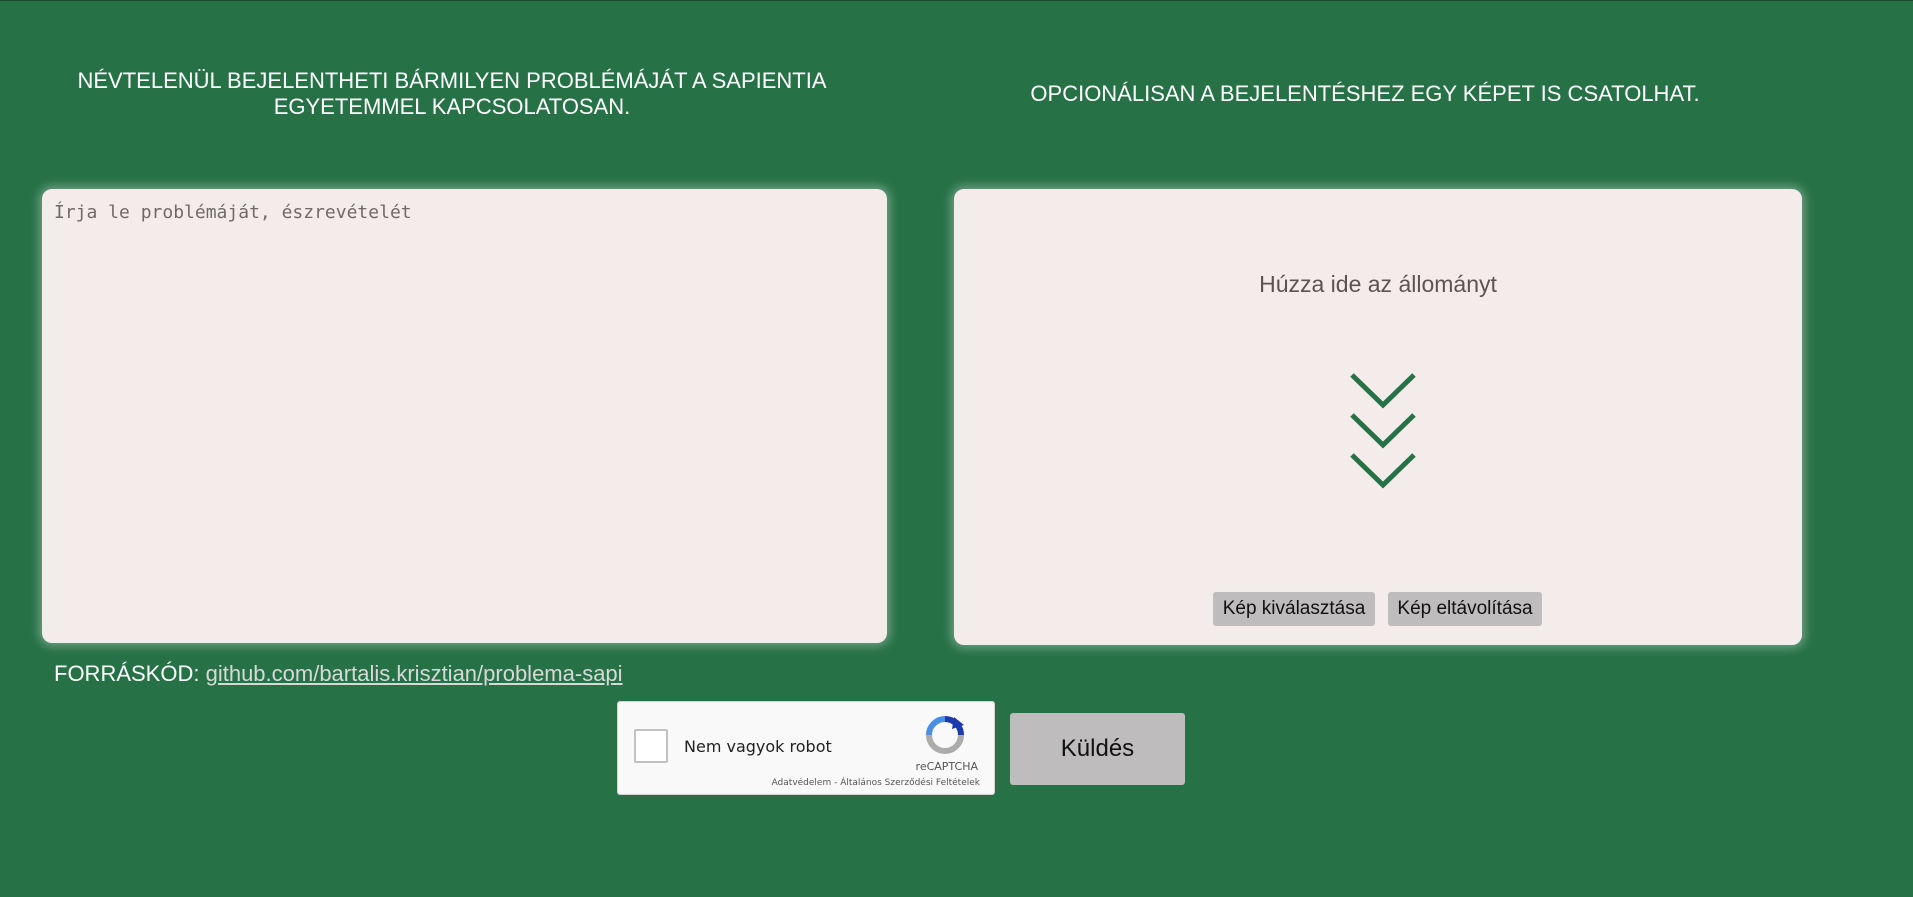 The width and height of the screenshot is (1913, 897). What do you see at coordinates (651, 746) in the screenshot?
I see `recaptcha-checkbox` at bounding box center [651, 746].